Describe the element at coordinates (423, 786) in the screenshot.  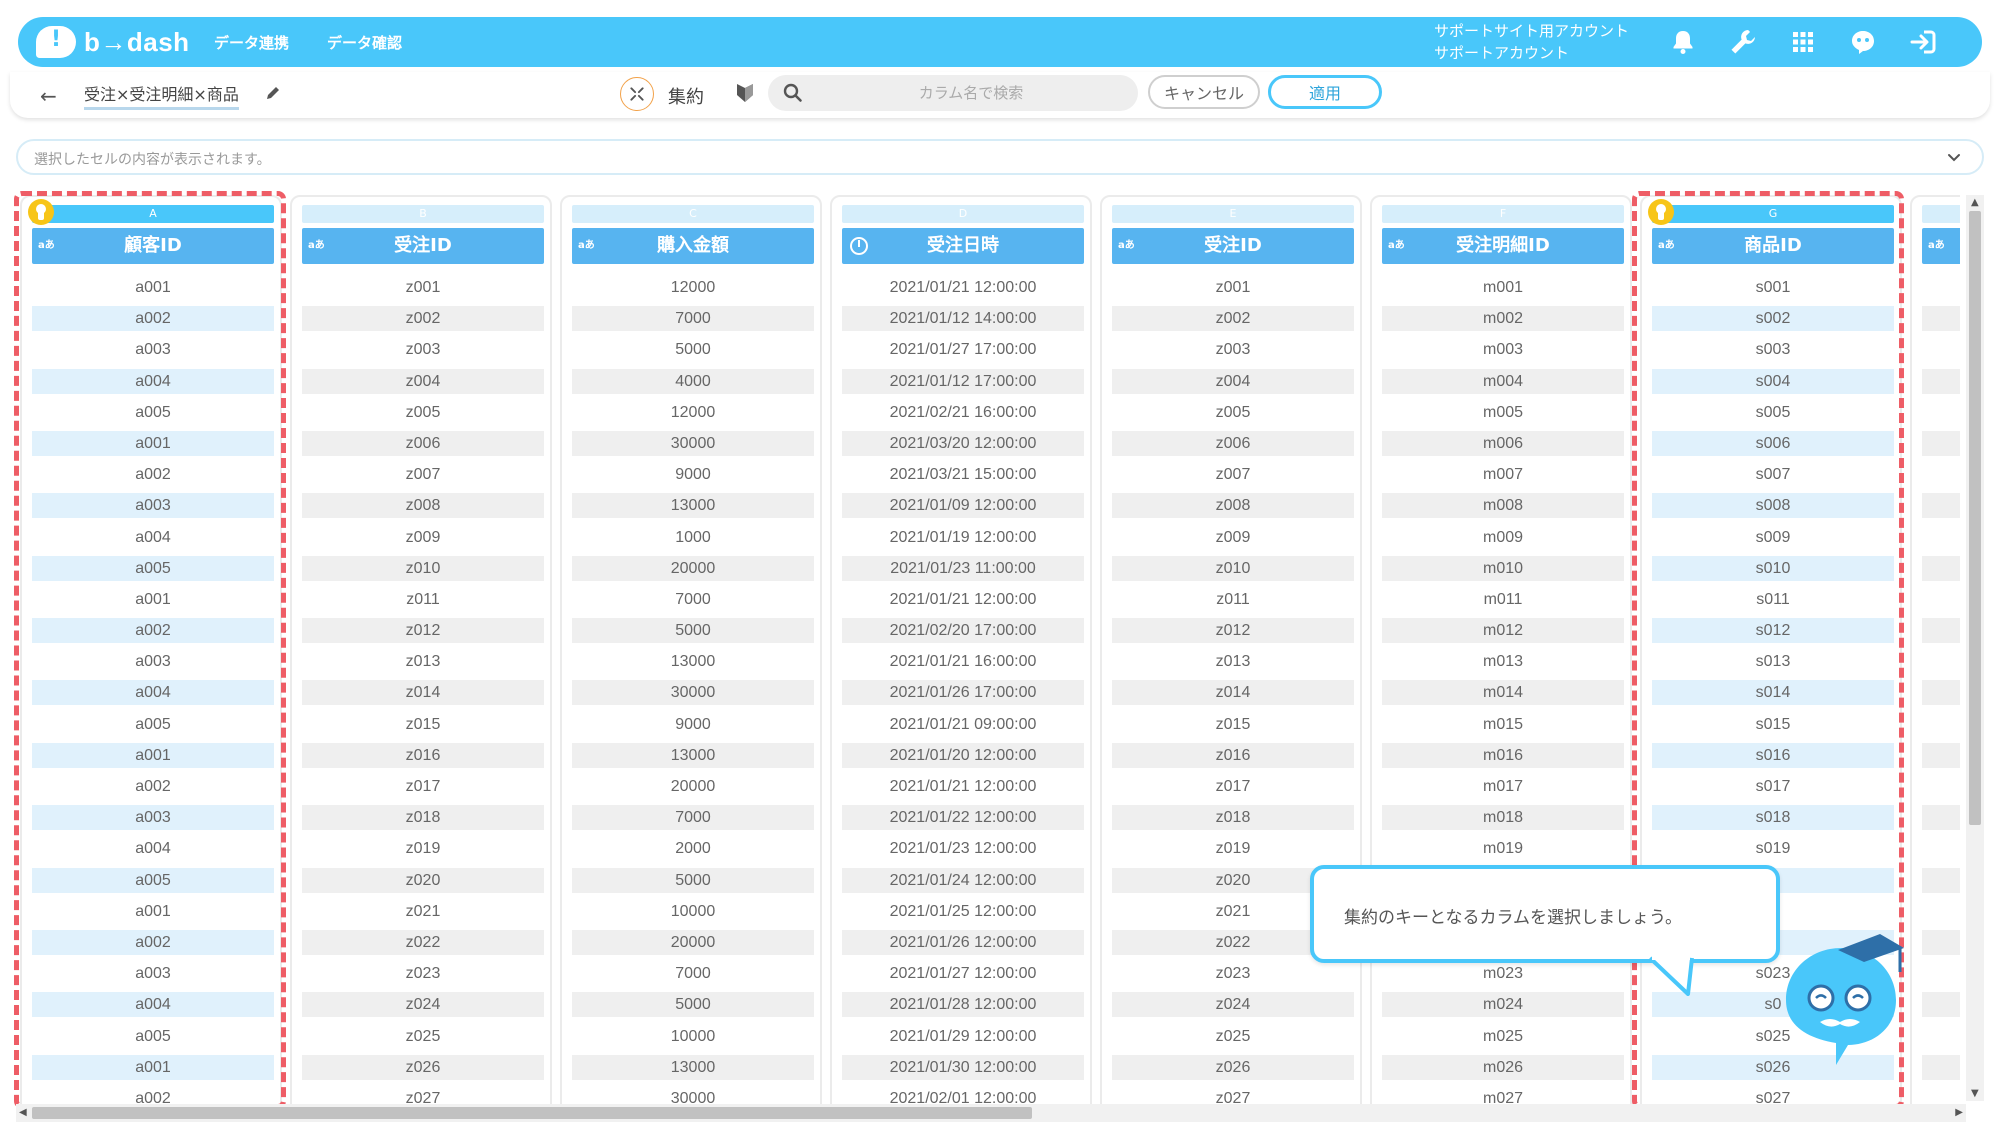
I see `table-cell: z017` at that location.